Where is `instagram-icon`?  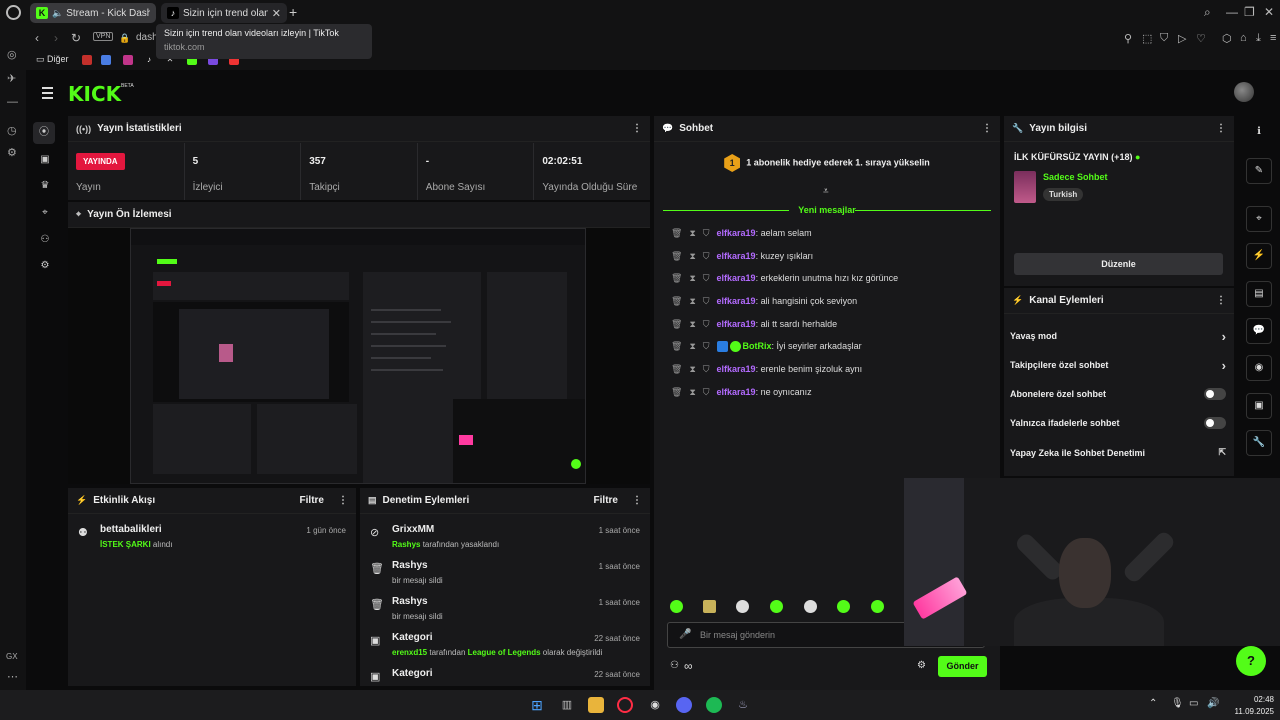
instagram-icon is located at coordinates (128, 60).